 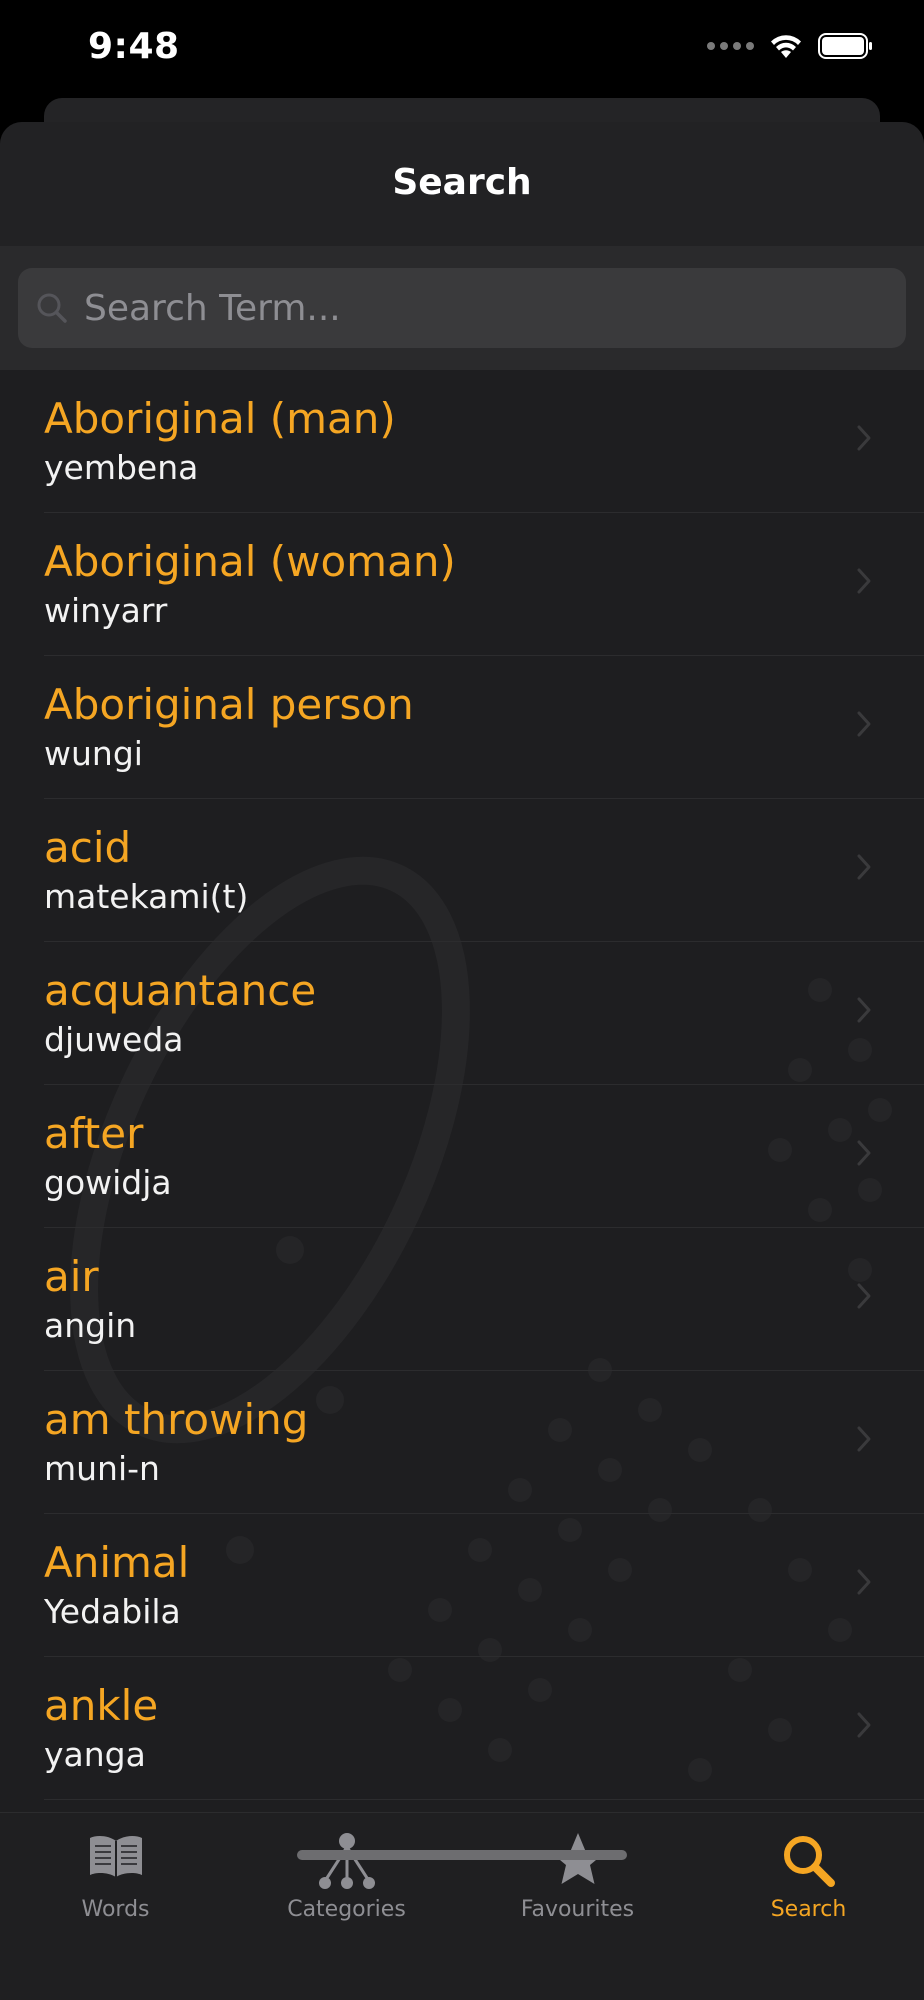 I want to click on search-field, so click(x=462, y=308).